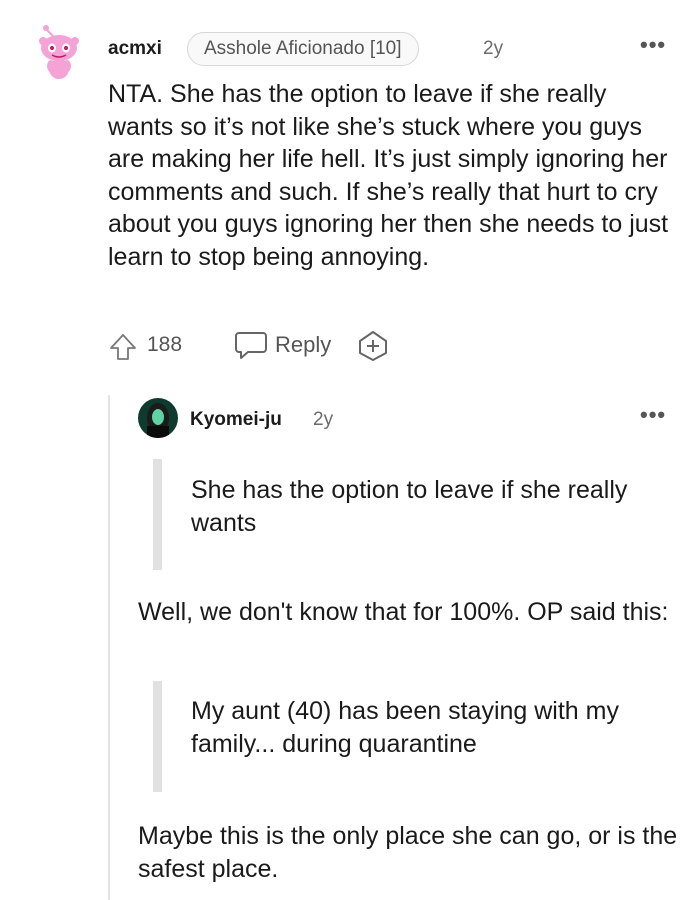 This screenshot has width=700, height=900. What do you see at coordinates (135, 49) in the screenshot?
I see `comment-author: acmxi` at bounding box center [135, 49].